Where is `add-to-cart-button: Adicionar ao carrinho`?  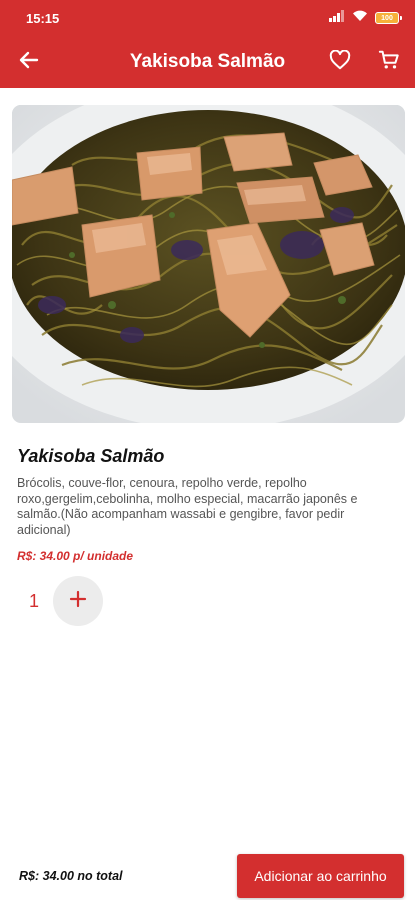
add-to-cart-button: Adicionar ao carrinho is located at coordinates (320, 876).